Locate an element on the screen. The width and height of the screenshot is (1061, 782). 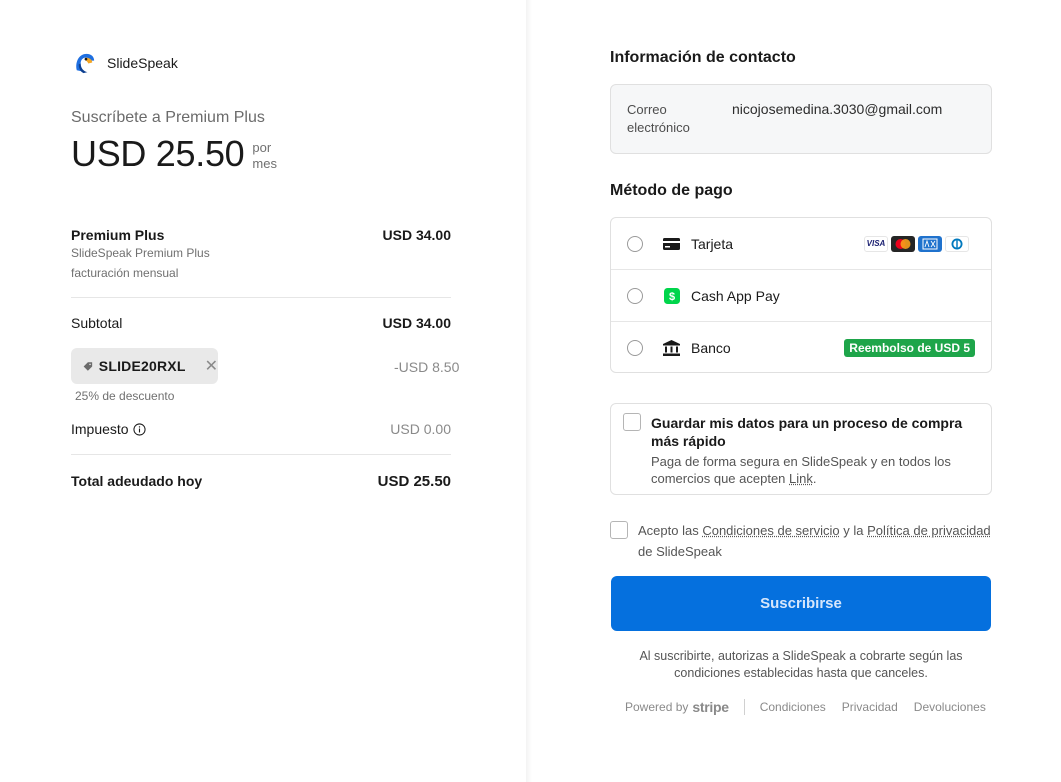
refund-badge: Reembolso de USD 5 is located at coordinates (909, 347).